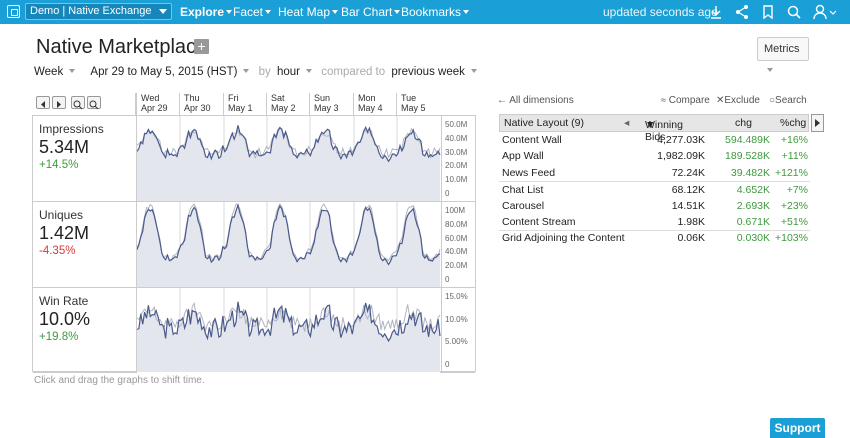  What do you see at coordinates (308, 12) in the screenshot?
I see `nav-heat-map: Heat Map` at bounding box center [308, 12].